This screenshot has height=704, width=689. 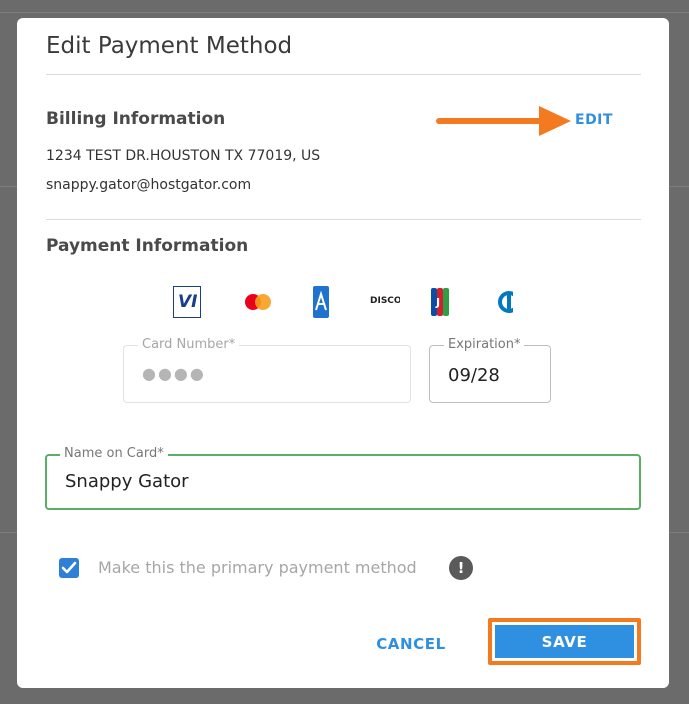 What do you see at coordinates (484, 344) in the screenshot?
I see `expiration-label: Expiration*` at bounding box center [484, 344].